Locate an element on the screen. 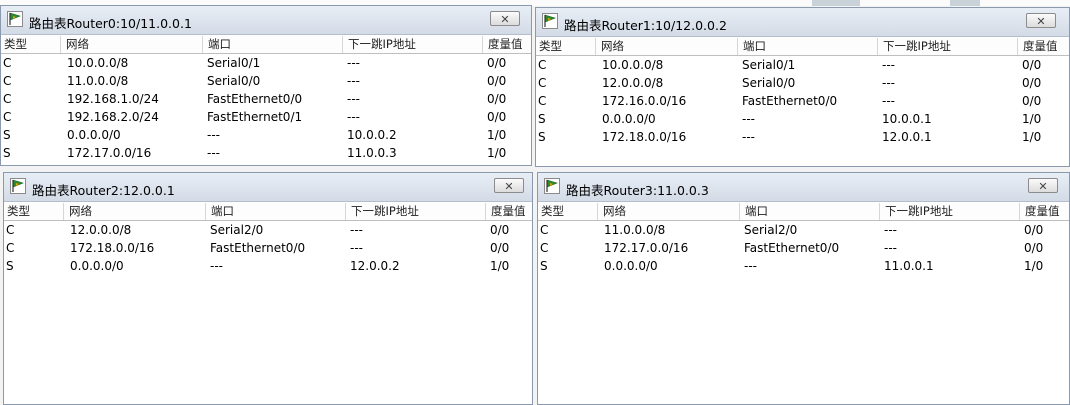 The image size is (1070, 405). cell-network: 192.168.2.0/24 is located at coordinates (113, 117).